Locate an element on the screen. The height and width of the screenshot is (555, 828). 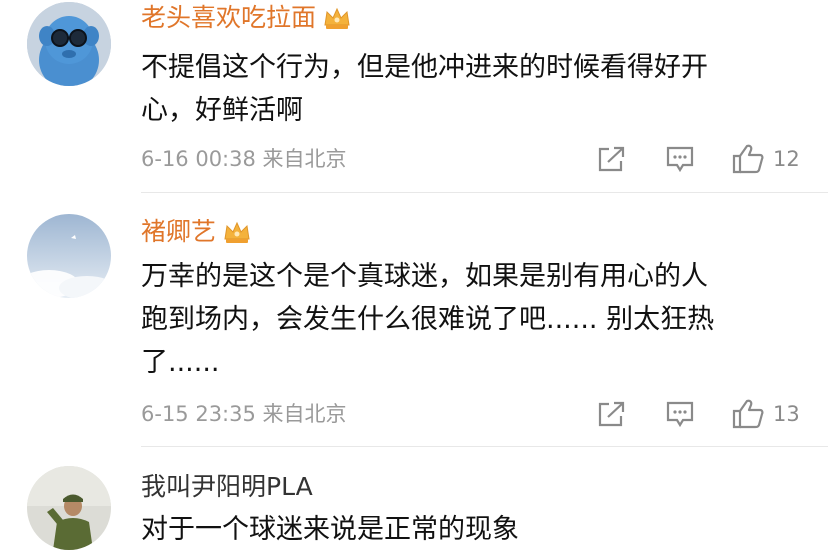
username-text: 我叫尹阳明PLA is located at coordinates (227, 487).